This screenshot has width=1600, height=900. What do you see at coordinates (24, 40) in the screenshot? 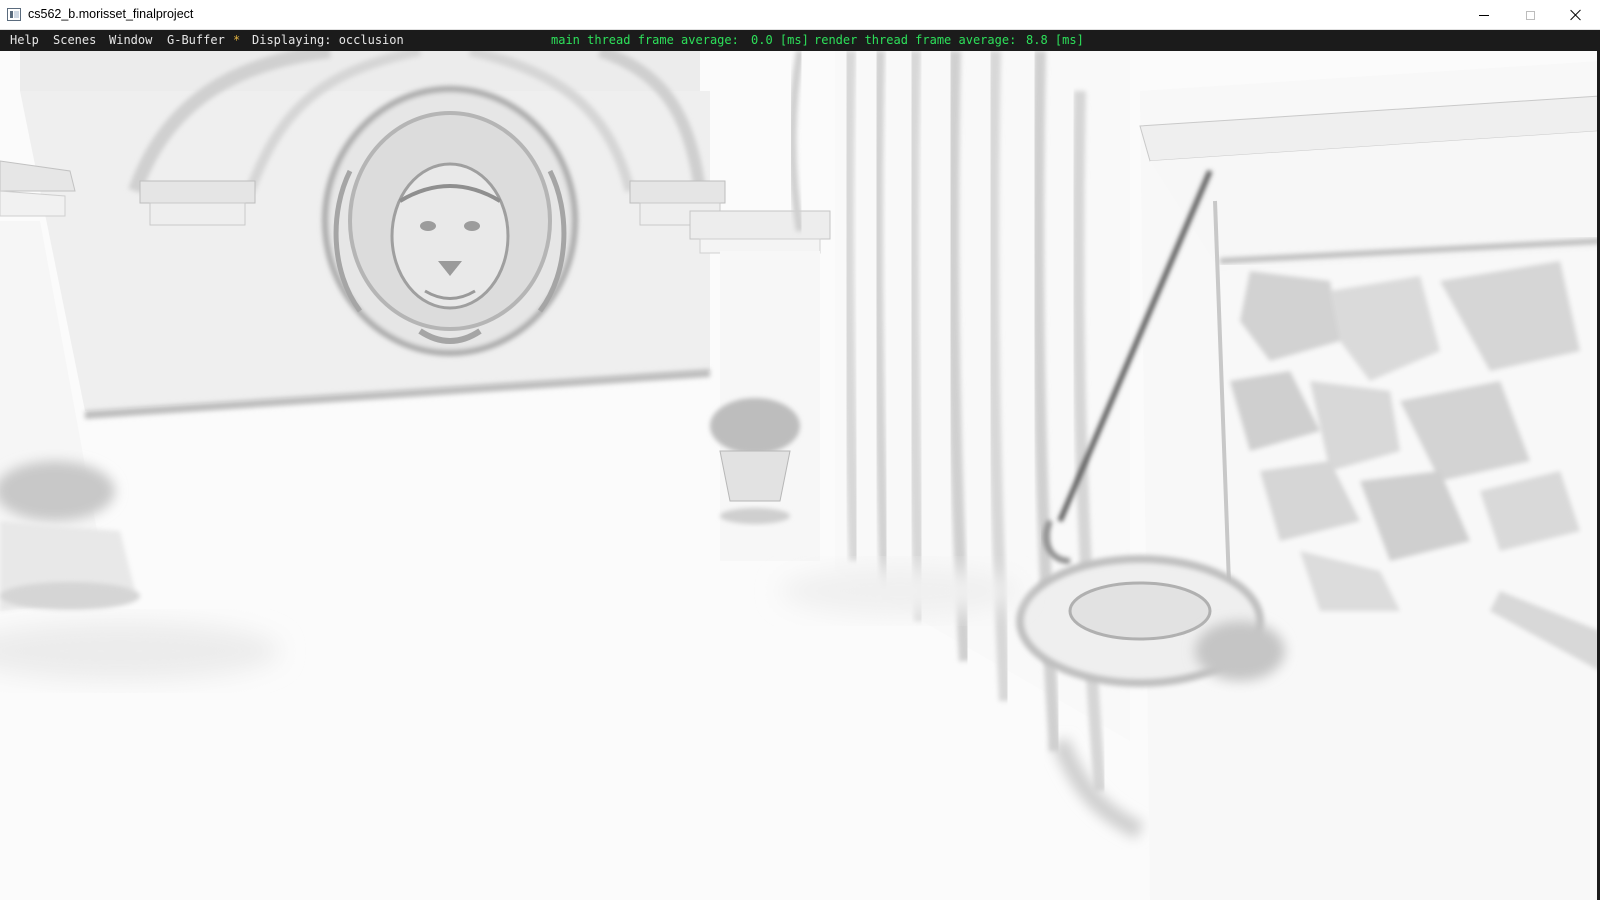
I see `menu-help: Help` at bounding box center [24, 40].